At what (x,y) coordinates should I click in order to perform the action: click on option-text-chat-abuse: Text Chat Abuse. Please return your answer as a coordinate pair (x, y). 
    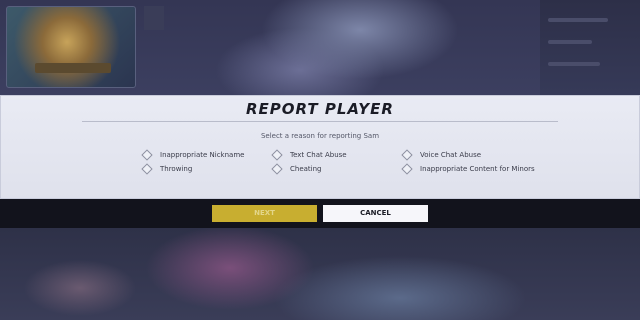
    Looking at the image, I should click on (309, 155).